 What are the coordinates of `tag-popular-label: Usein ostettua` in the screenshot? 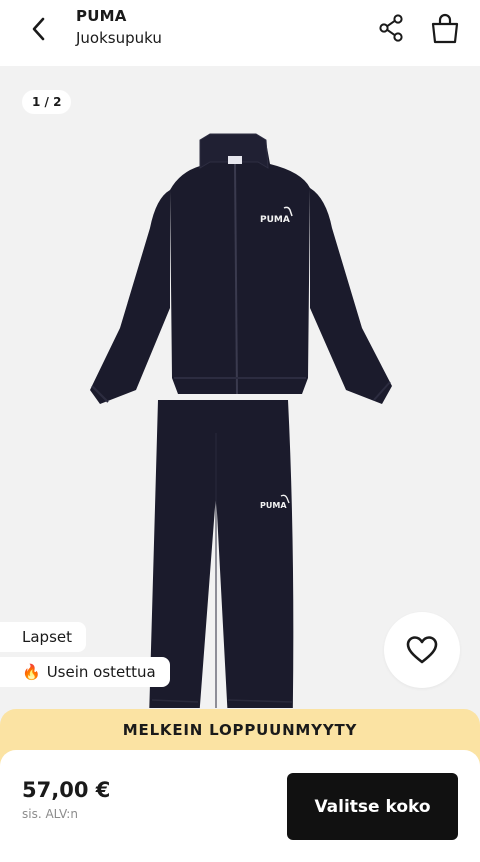 It's located at (101, 672).